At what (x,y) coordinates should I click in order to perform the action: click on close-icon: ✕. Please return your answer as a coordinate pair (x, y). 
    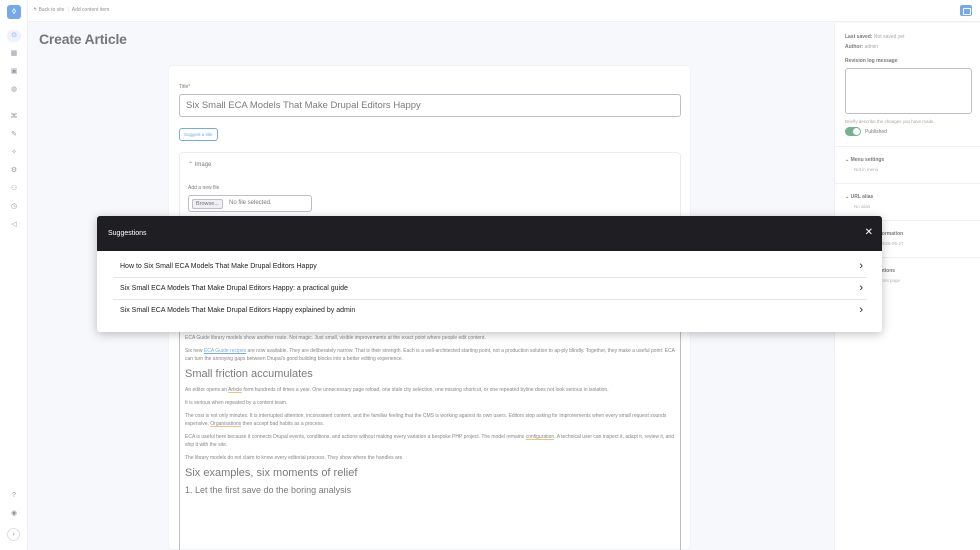
    Looking at the image, I should click on (869, 233).